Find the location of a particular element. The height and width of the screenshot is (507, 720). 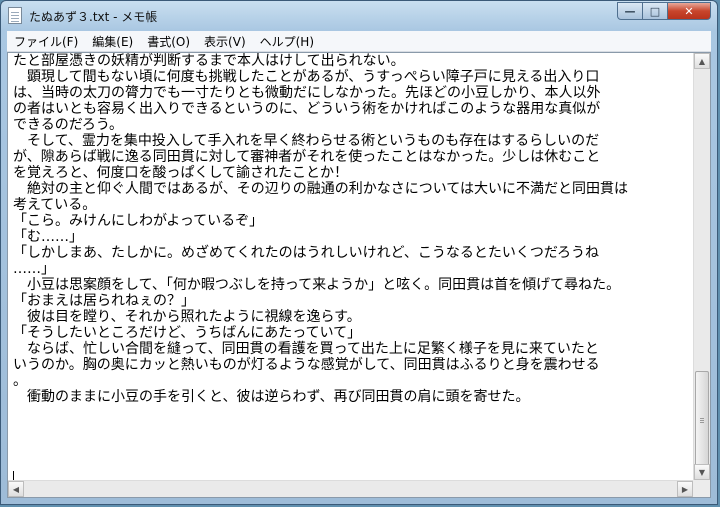

scroll-down-button: ▼ is located at coordinates (702, 472).